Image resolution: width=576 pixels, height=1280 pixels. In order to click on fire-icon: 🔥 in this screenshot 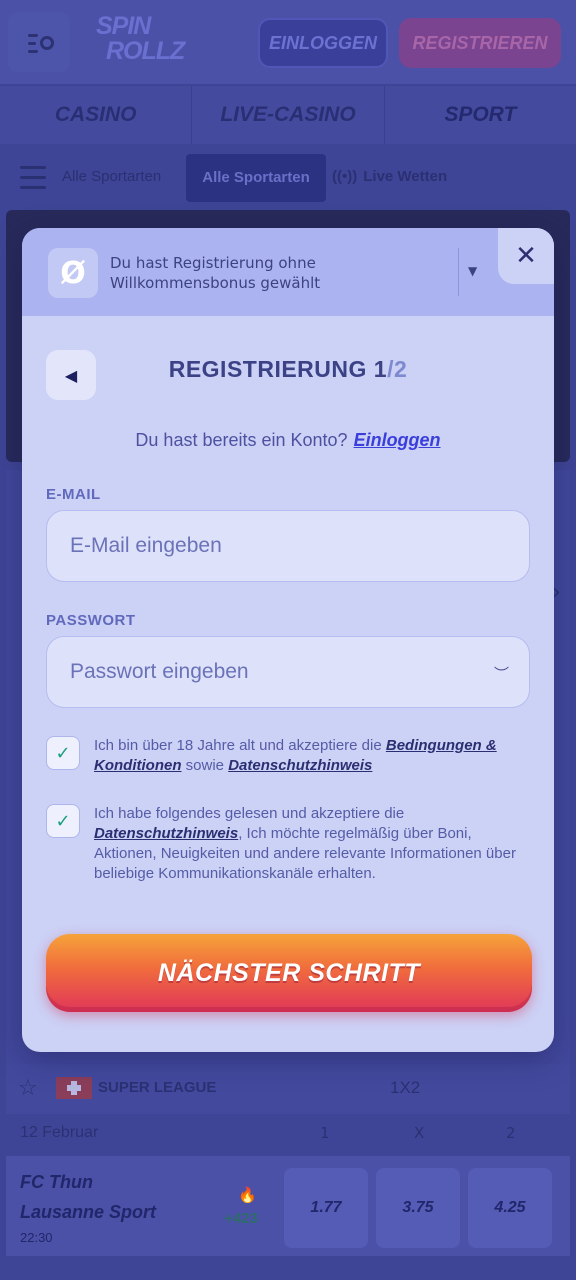, I will do `click(247, 1195)`.